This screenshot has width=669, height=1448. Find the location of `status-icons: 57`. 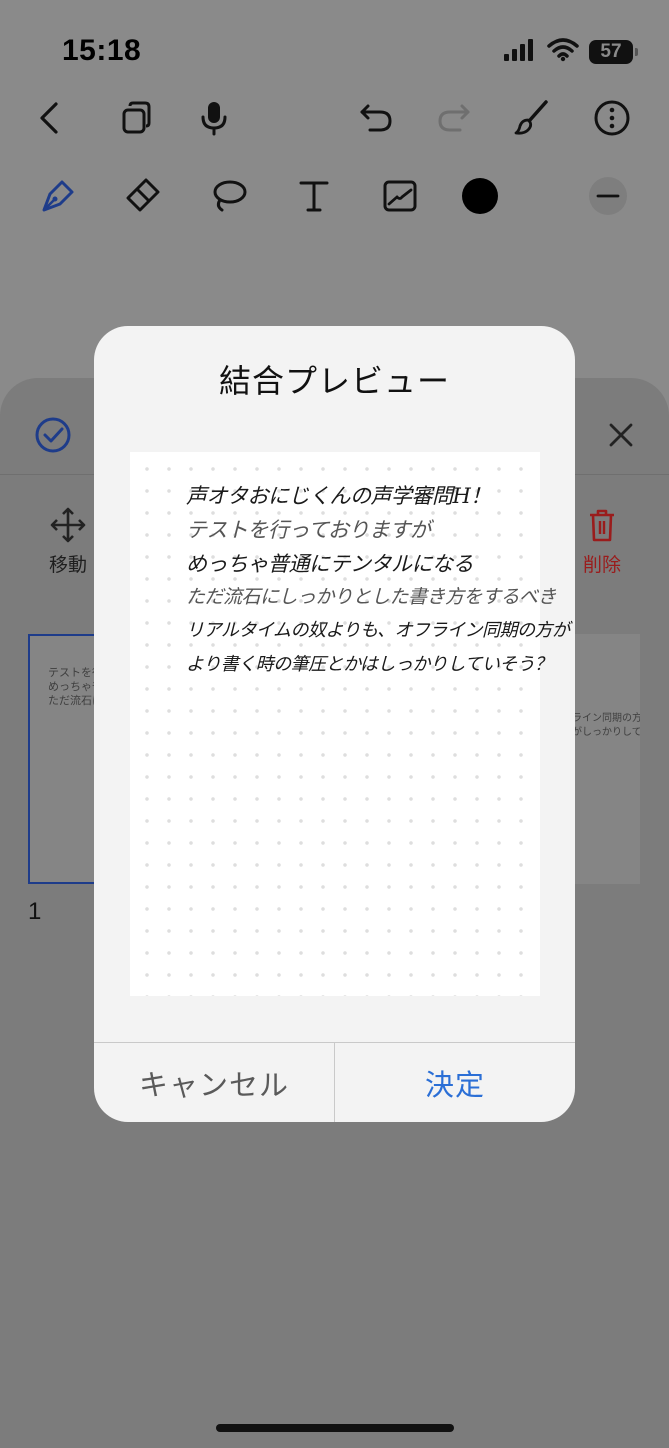

status-icons: 57 is located at coordinates (570, 52).